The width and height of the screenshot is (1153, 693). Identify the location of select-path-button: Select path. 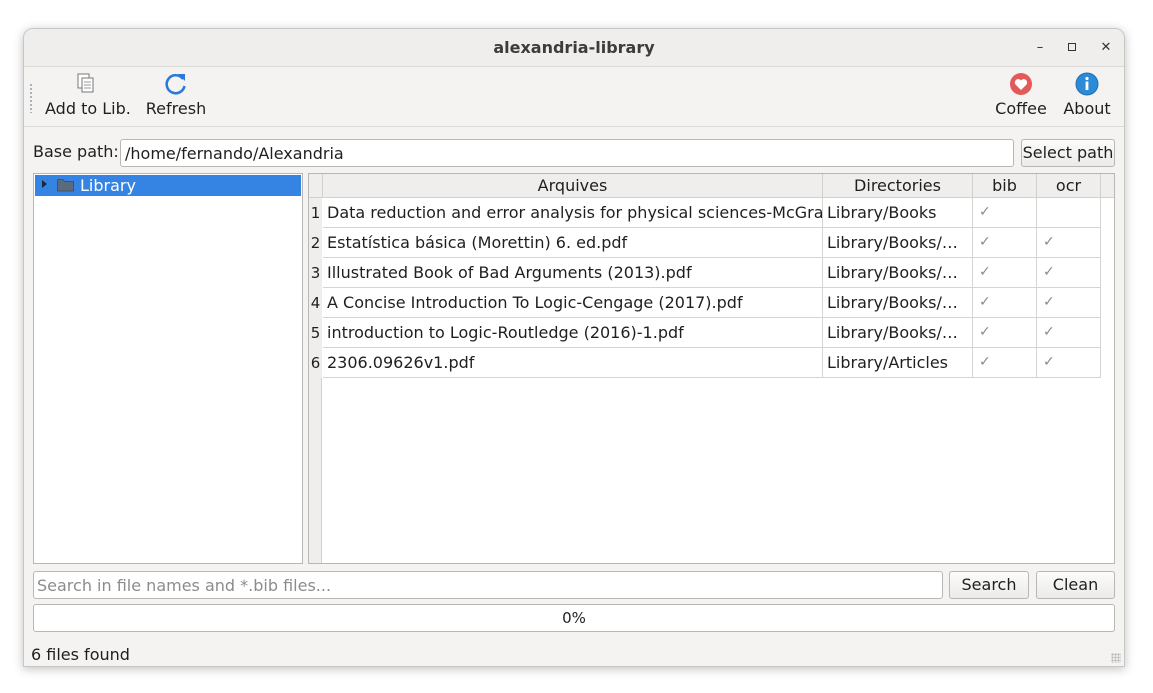
(1068, 153).